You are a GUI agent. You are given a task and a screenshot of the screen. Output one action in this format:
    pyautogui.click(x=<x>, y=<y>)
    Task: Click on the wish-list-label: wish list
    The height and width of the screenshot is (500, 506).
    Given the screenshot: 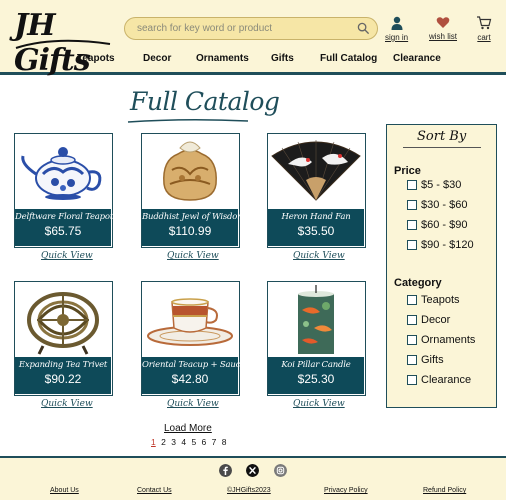 What is the action you would take?
    pyautogui.click(x=443, y=36)
    